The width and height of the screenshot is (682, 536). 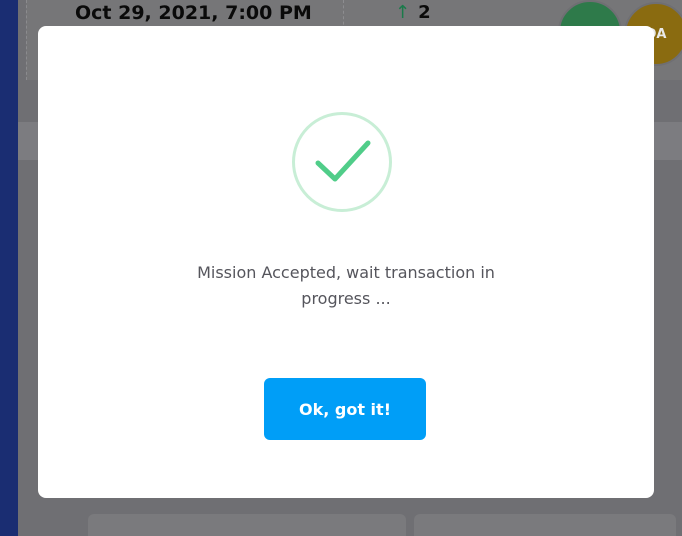 What do you see at coordinates (403, 12) in the screenshot?
I see `arrow-up-icon: ↑` at bounding box center [403, 12].